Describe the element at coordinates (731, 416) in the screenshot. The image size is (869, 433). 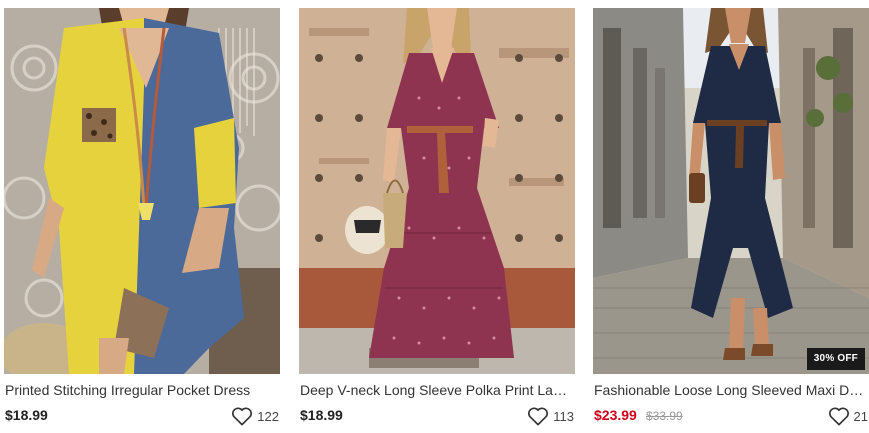
I see `price-row: $23.99 $33.99 21` at that location.